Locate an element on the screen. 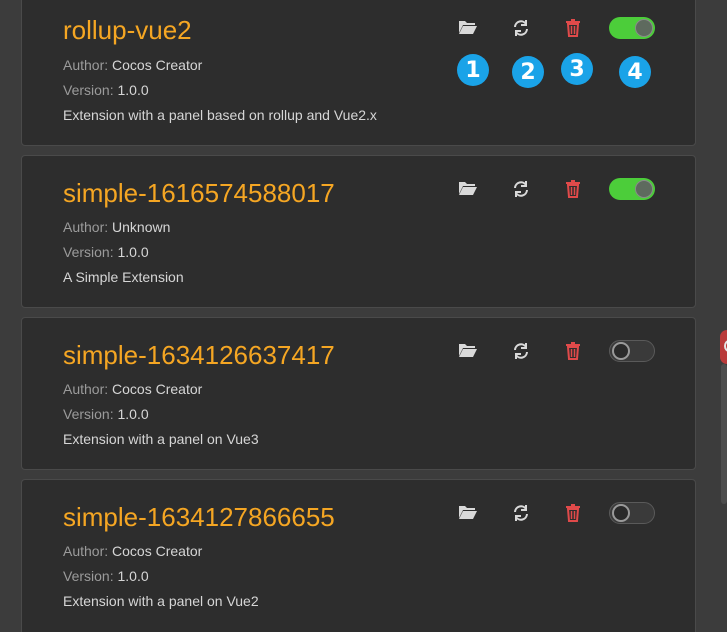  extension-description: Extension with a panel on Vue3 is located at coordinates (161, 439).